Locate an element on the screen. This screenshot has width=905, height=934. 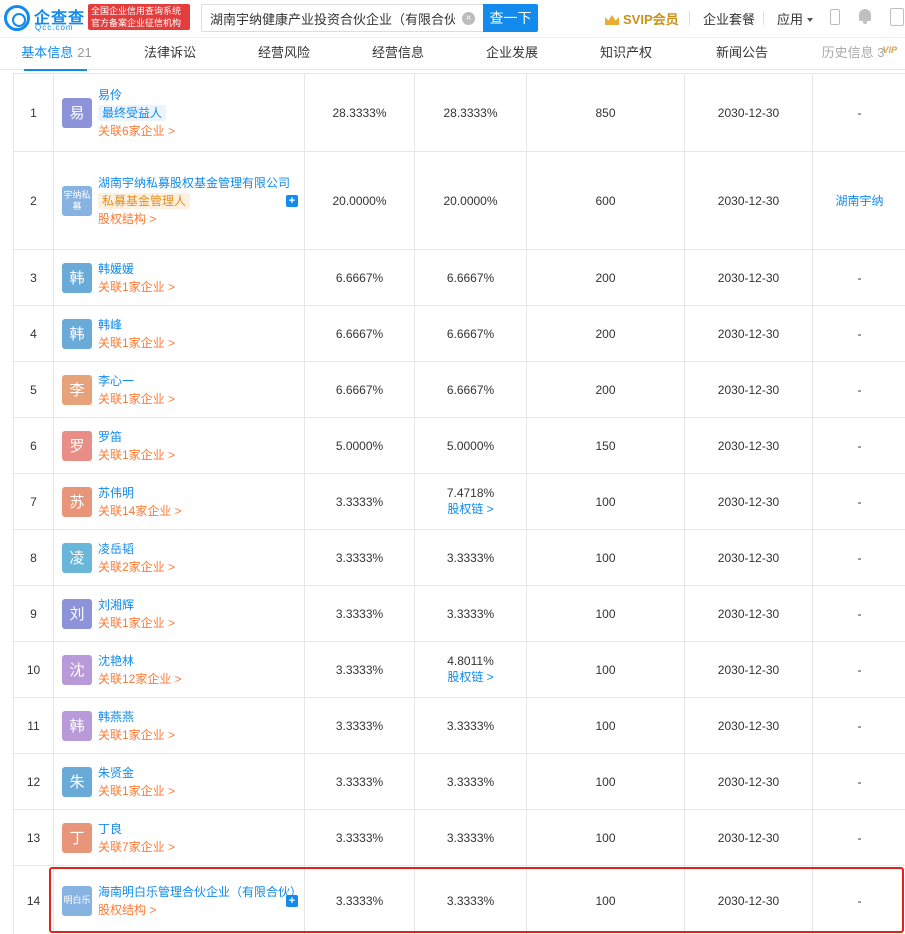
row-index: 6 is located at coordinates (33, 445).